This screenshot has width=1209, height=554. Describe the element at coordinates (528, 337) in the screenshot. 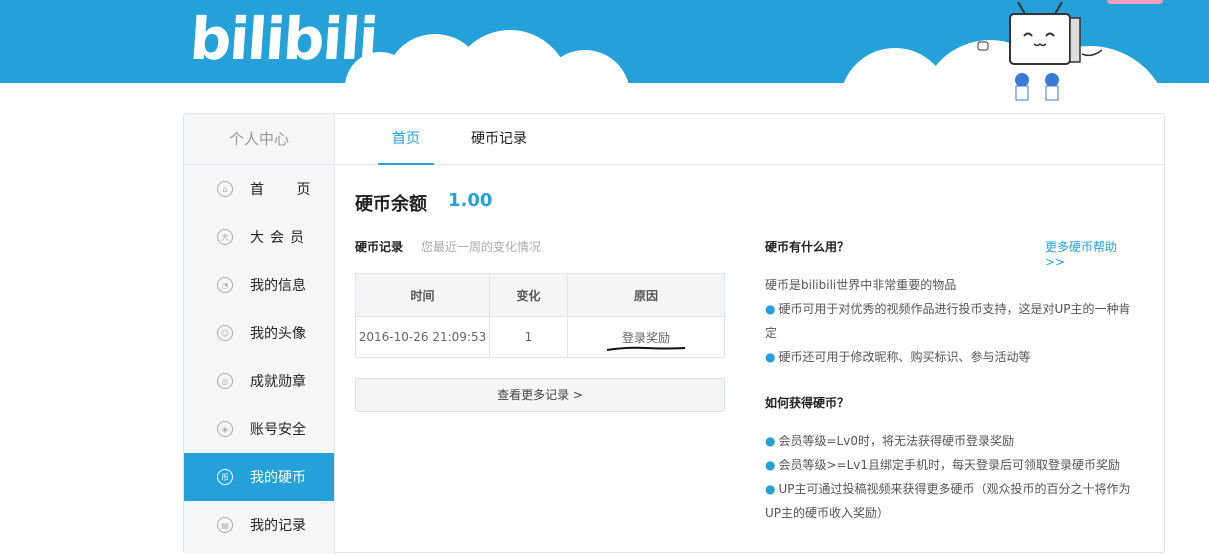

I see `cell-change: 1` at that location.